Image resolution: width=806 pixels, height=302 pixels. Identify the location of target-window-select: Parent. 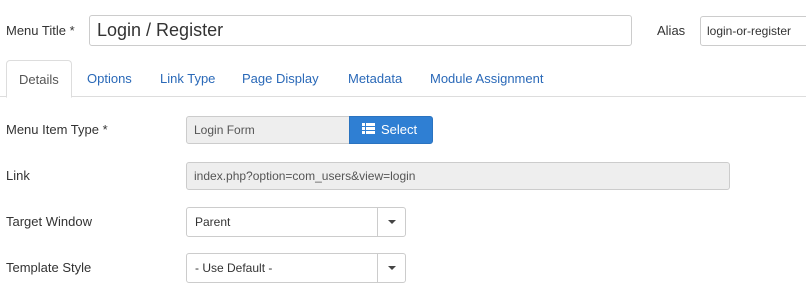
(296, 222).